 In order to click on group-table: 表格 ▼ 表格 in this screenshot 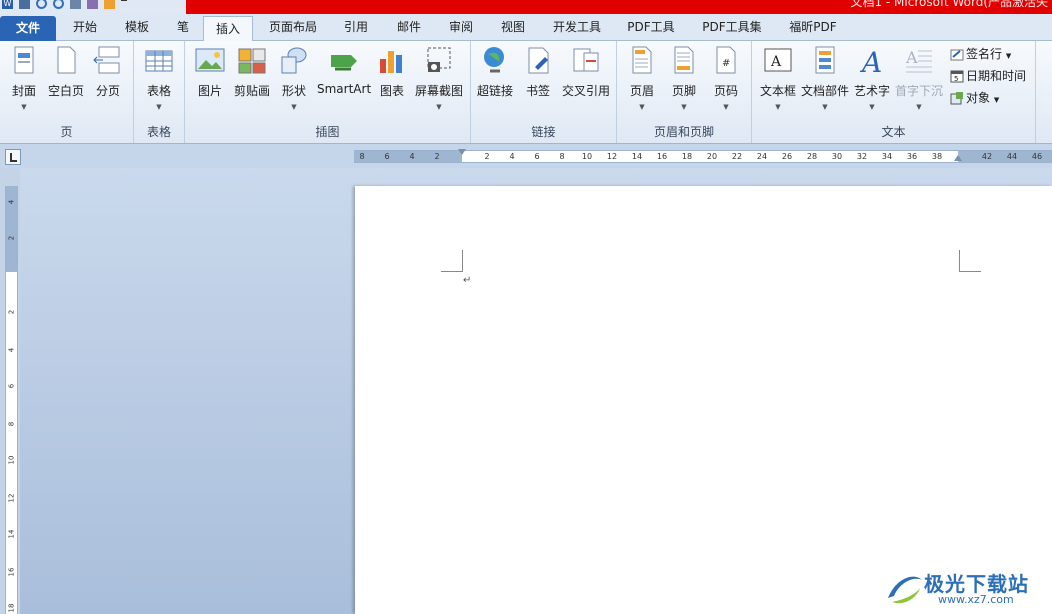, I will do `click(159, 92)`.